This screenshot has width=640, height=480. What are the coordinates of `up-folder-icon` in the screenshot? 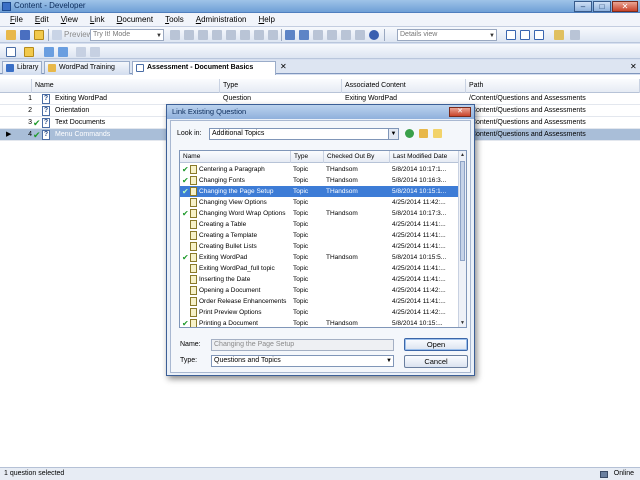 It's located at (423, 133).